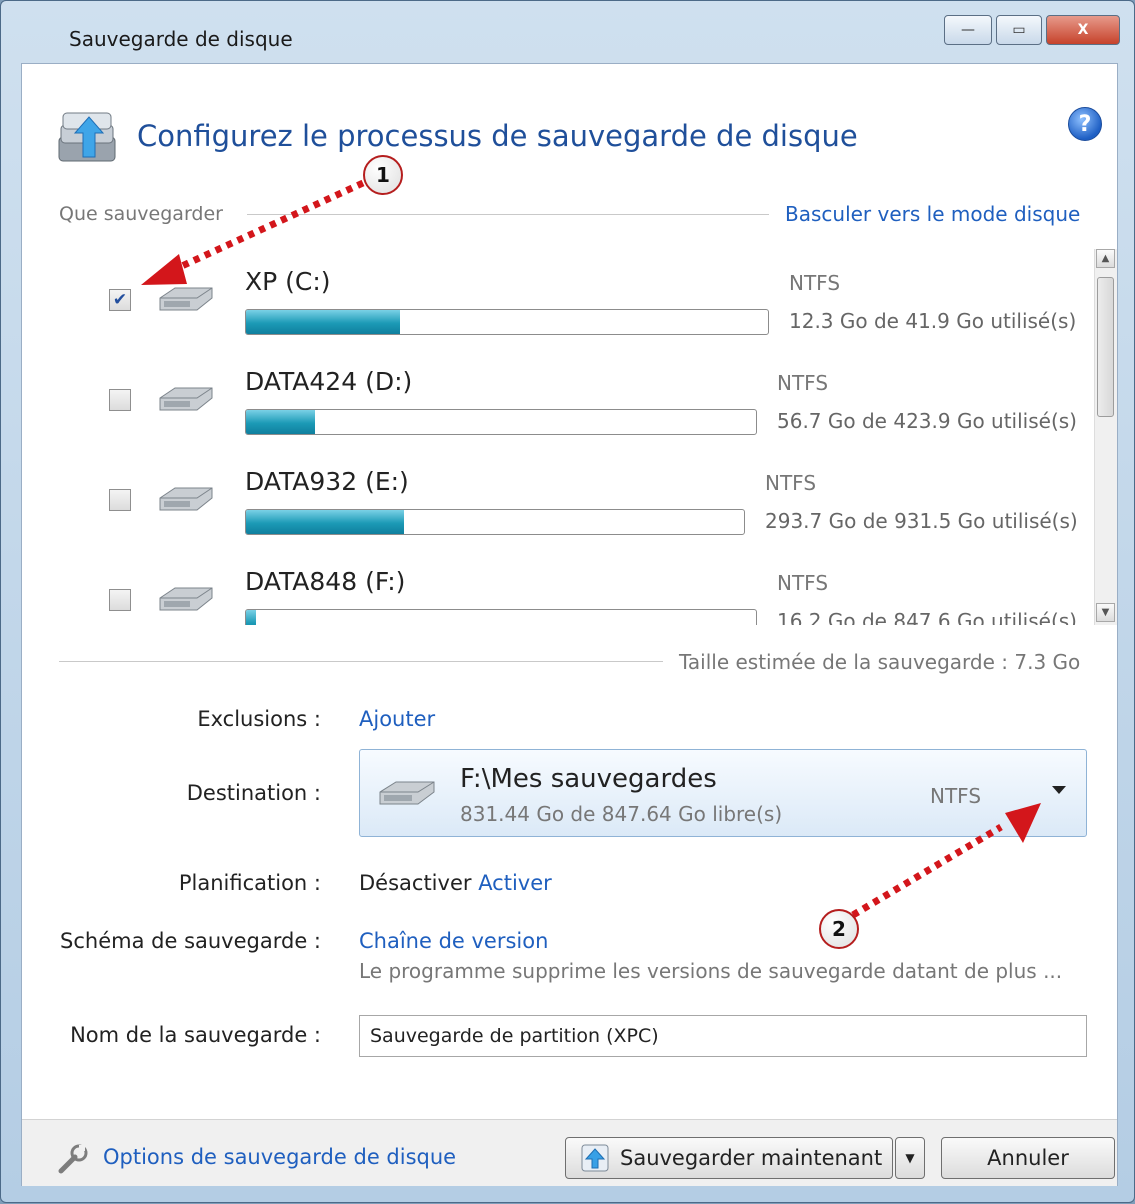 The image size is (1135, 1204). What do you see at coordinates (839, 929) in the screenshot?
I see `annotation-marker-2: 2` at bounding box center [839, 929].